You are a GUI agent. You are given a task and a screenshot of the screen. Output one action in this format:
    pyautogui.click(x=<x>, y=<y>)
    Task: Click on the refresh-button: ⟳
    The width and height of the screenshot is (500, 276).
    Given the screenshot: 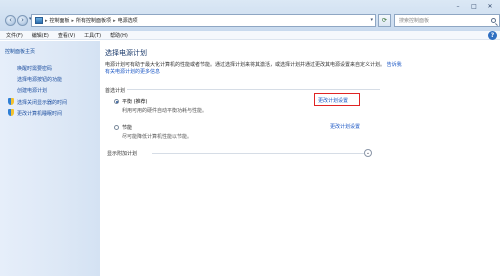 What is the action you would take?
    pyautogui.click(x=384, y=20)
    